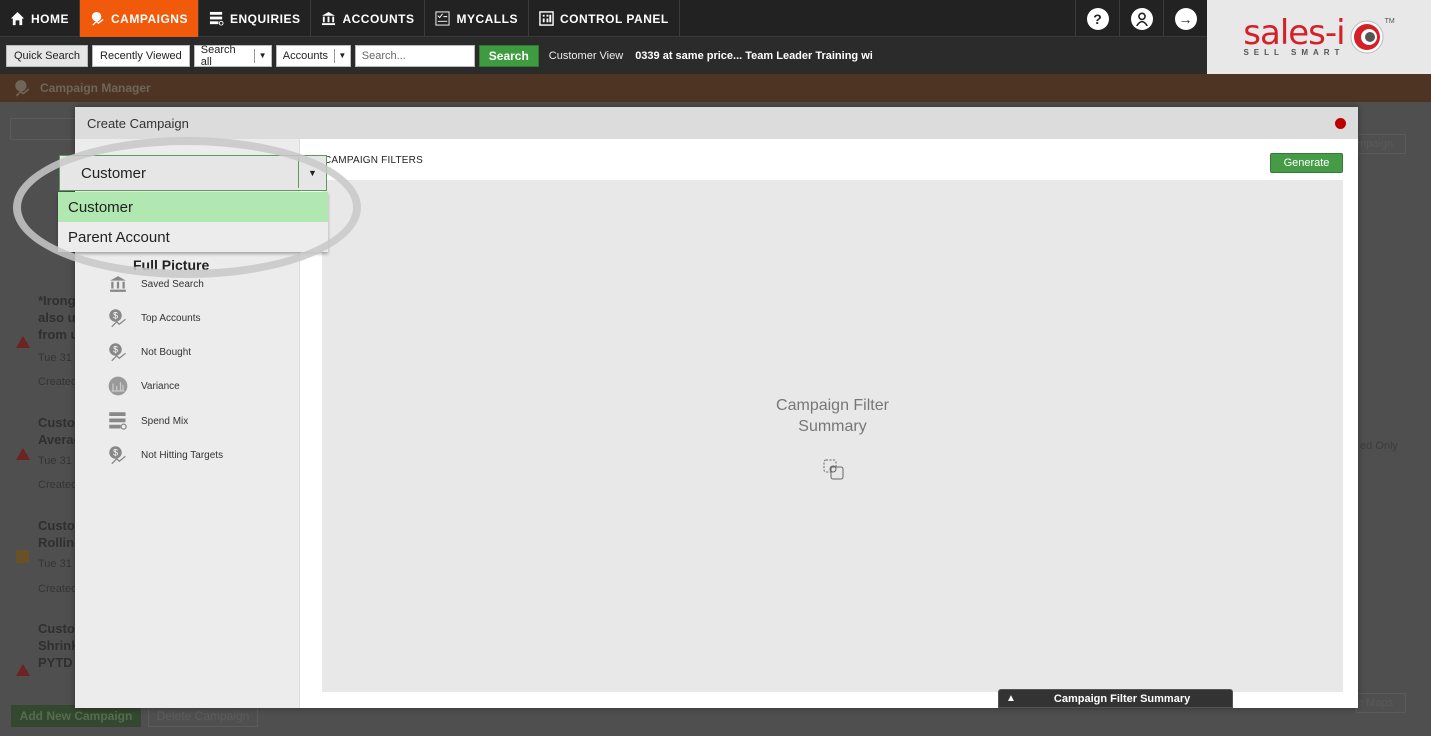  I want to click on sales-i-logo: sales-i SELL SMART TM, so click(1319, 37).